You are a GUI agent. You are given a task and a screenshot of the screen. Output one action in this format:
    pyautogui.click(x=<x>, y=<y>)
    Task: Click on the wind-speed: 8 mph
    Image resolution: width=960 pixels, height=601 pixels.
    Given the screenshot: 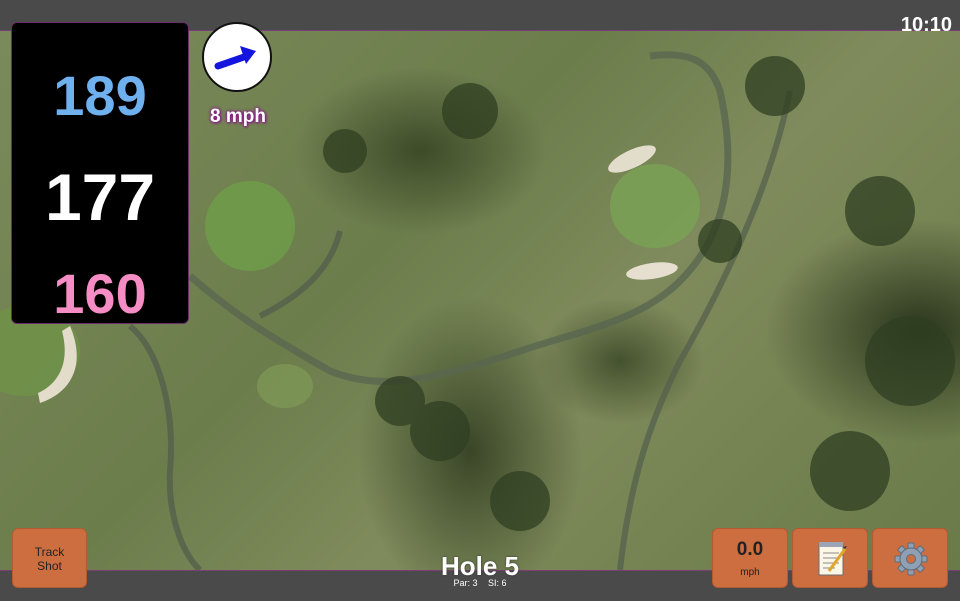 What is the action you would take?
    pyautogui.click(x=238, y=116)
    